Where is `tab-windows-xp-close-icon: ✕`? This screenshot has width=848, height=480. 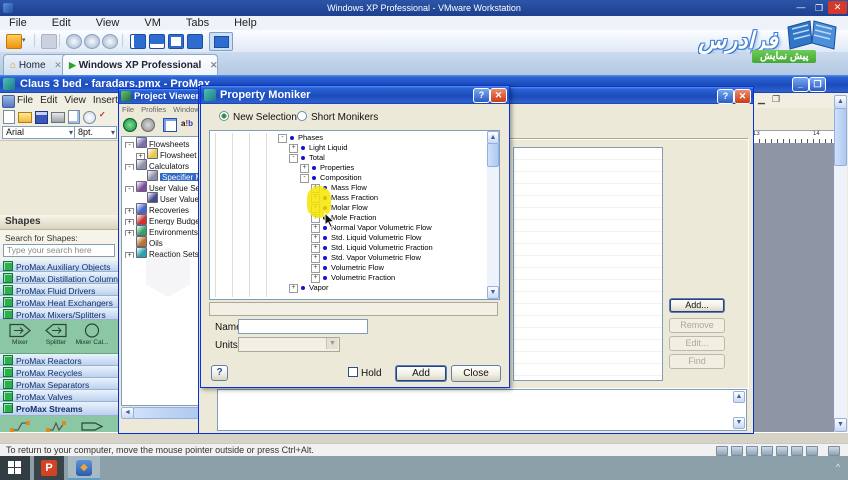
tab-windows-xp-close-icon: ✕ is located at coordinates (213, 65).